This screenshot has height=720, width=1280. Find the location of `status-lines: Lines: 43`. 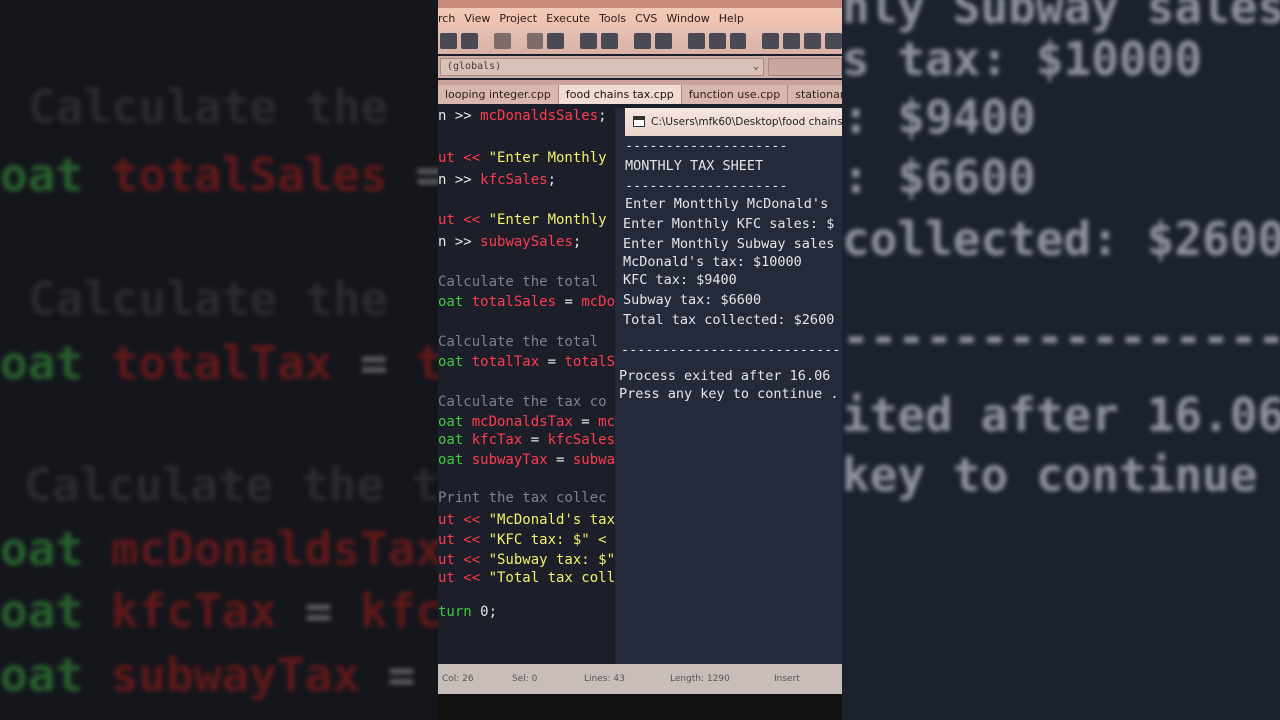

status-lines: Lines: 43 is located at coordinates (604, 679).